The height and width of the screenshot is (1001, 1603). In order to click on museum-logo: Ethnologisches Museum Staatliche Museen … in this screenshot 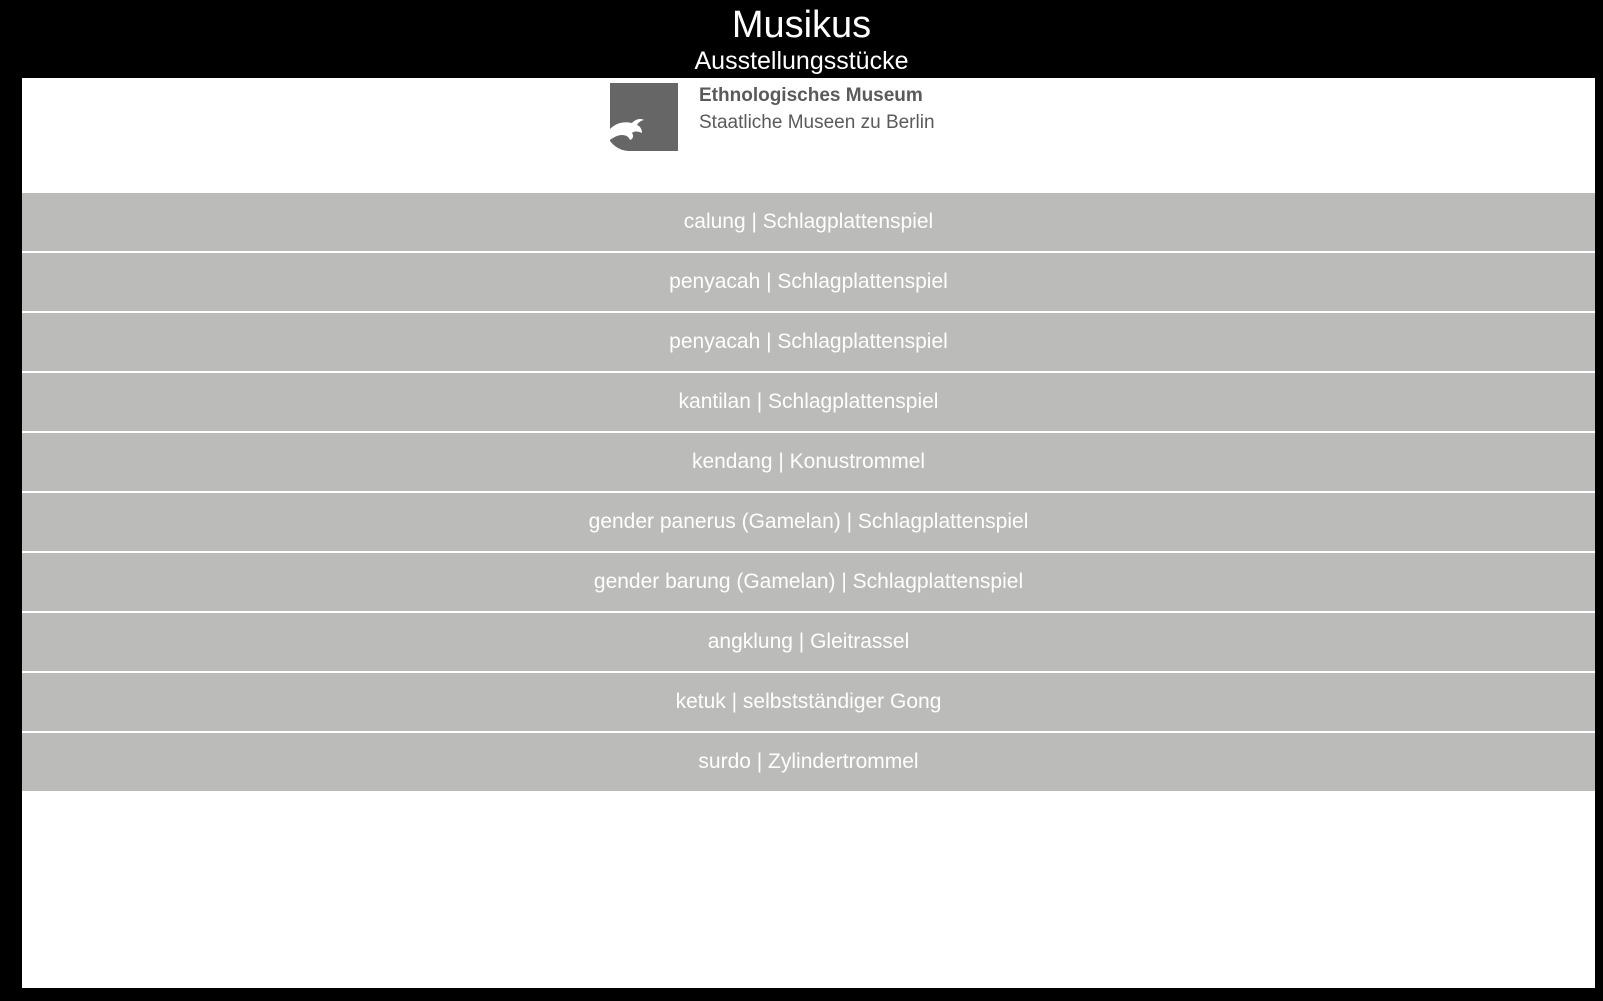, I will do `click(790, 118)`.